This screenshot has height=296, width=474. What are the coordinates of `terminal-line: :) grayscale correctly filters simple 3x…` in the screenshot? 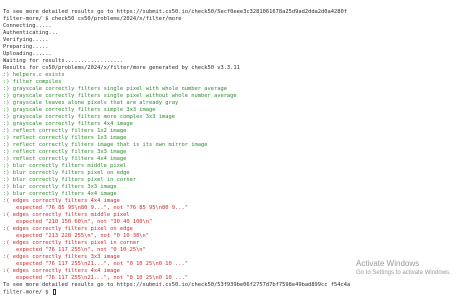 It's located at (236, 110).